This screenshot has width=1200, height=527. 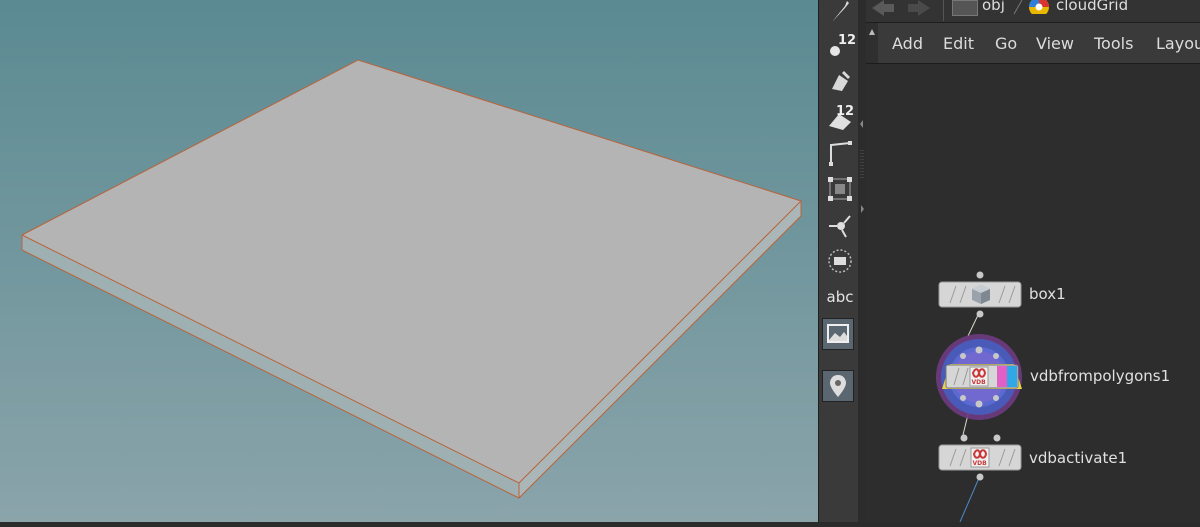 What do you see at coordinates (840, 225) in the screenshot?
I see `handle-tool-icon` at bounding box center [840, 225].